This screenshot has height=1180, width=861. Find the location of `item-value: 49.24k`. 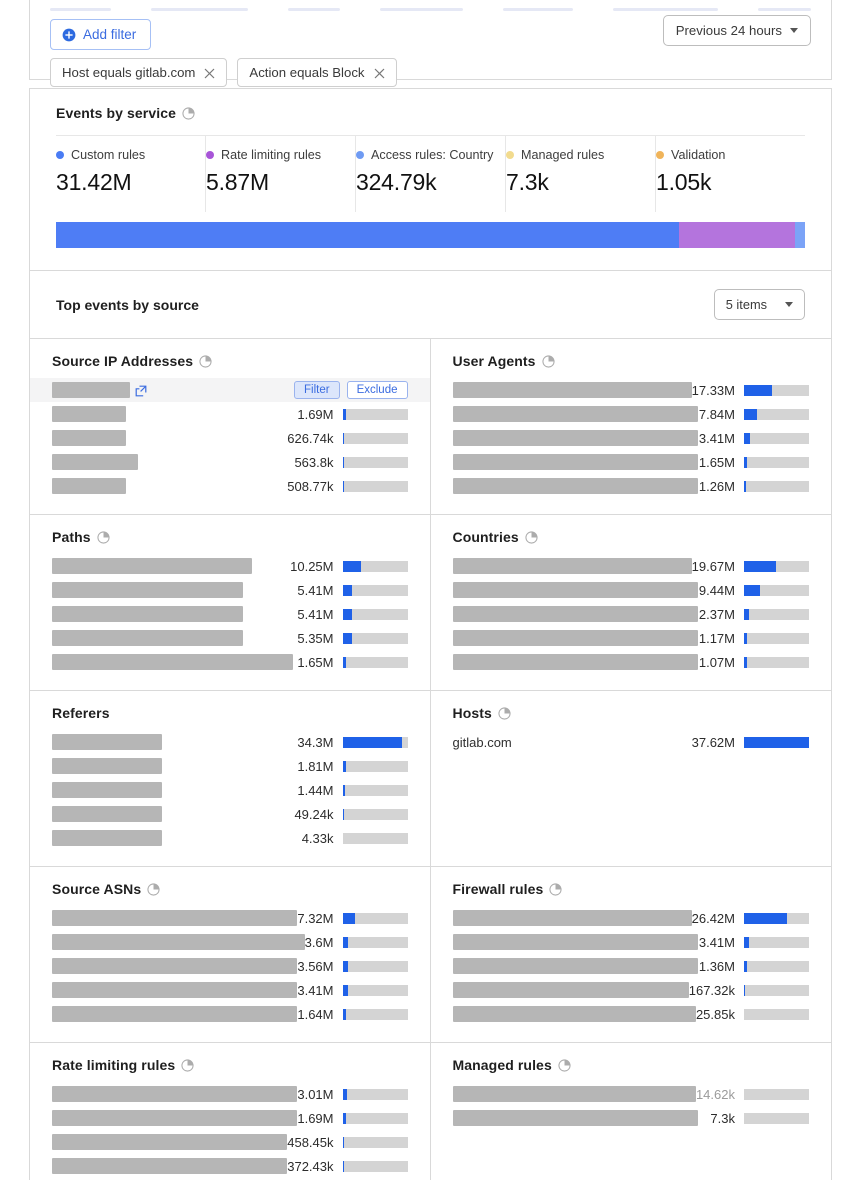

item-value: 49.24k is located at coordinates (314, 814).